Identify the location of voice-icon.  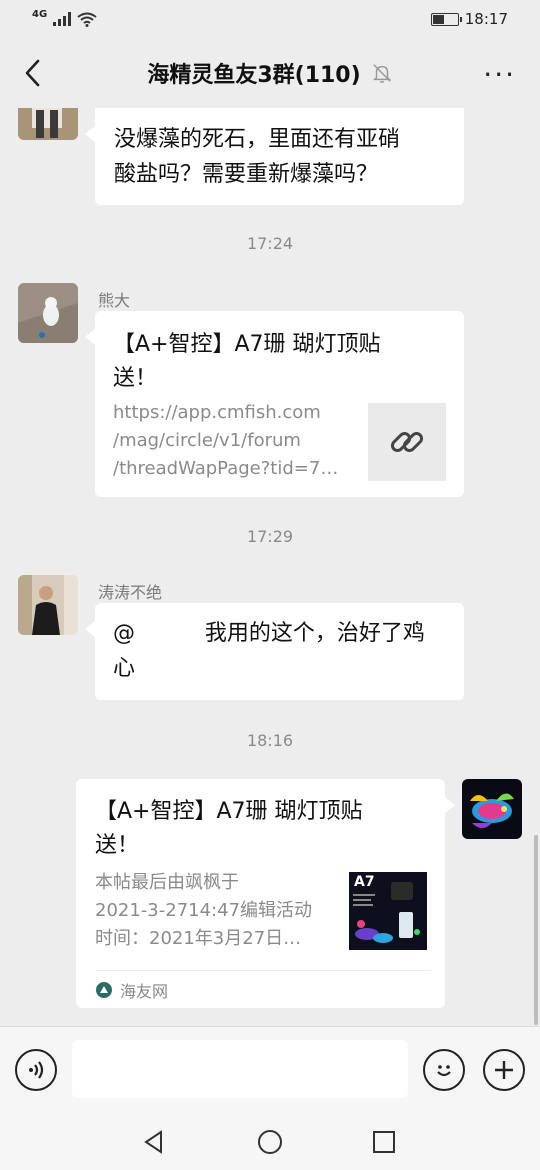
(36, 1070).